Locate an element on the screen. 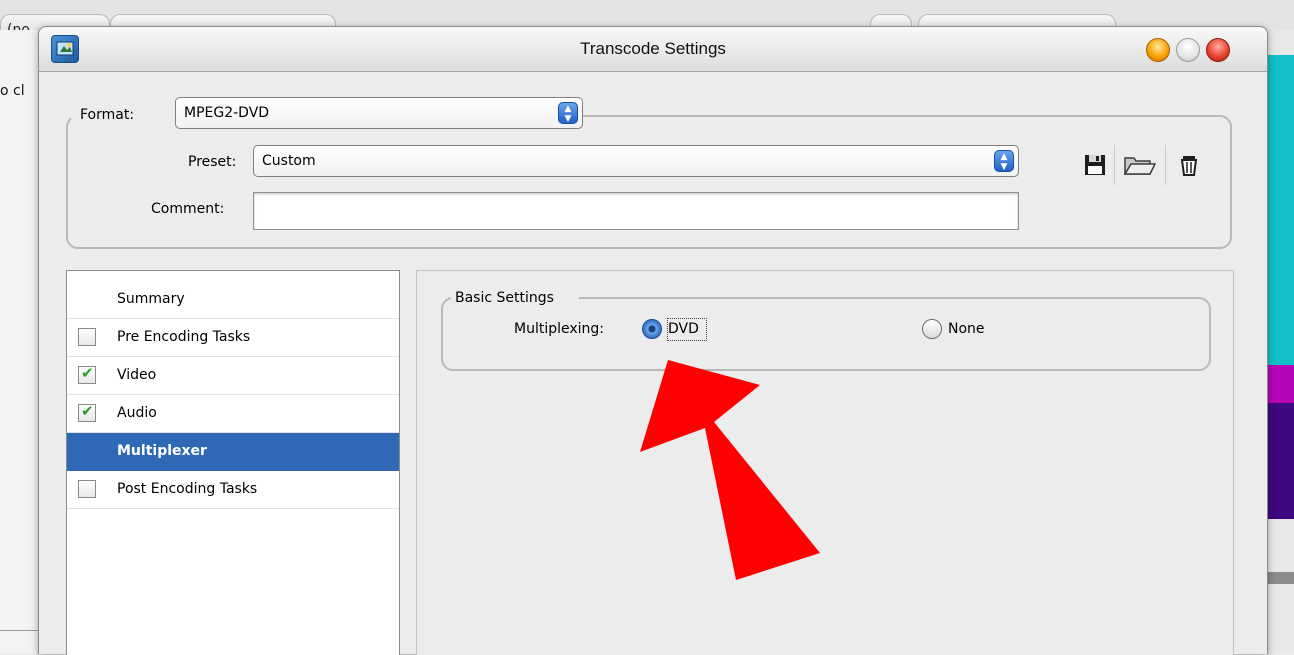 This screenshot has width=1294, height=655. trash-icon is located at coordinates (1189, 165).